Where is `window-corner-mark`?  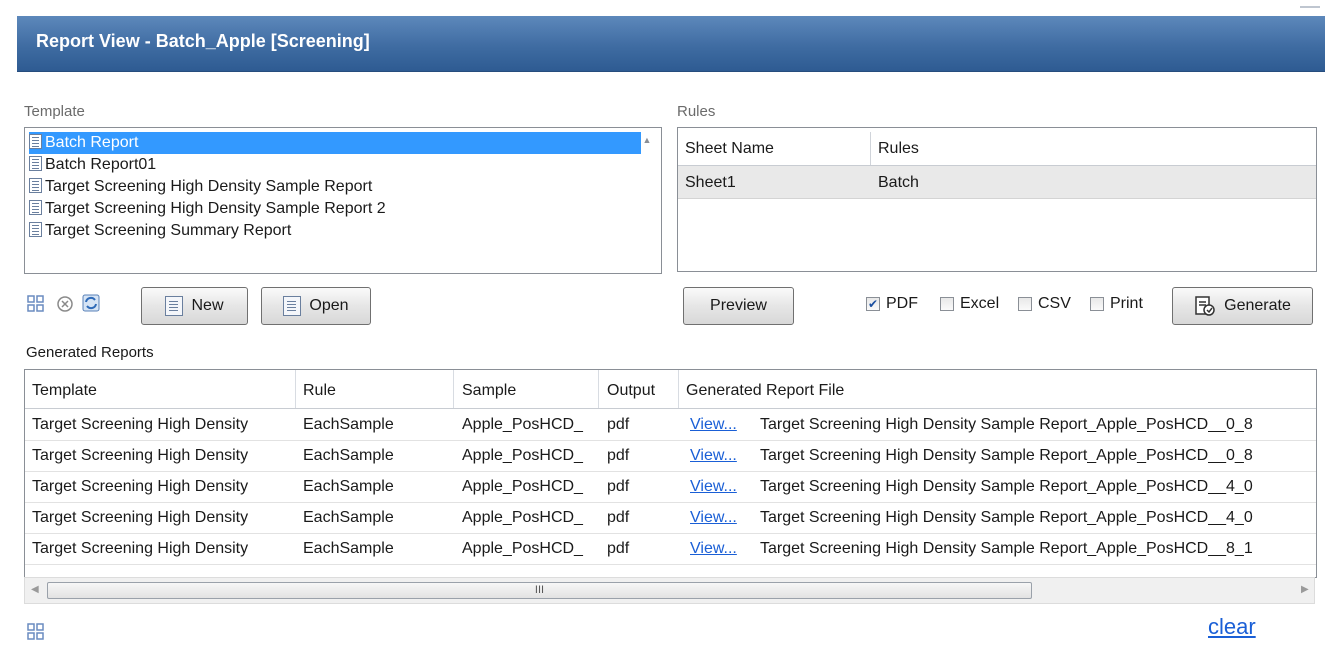 window-corner-mark is located at coordinates (1310, 4).